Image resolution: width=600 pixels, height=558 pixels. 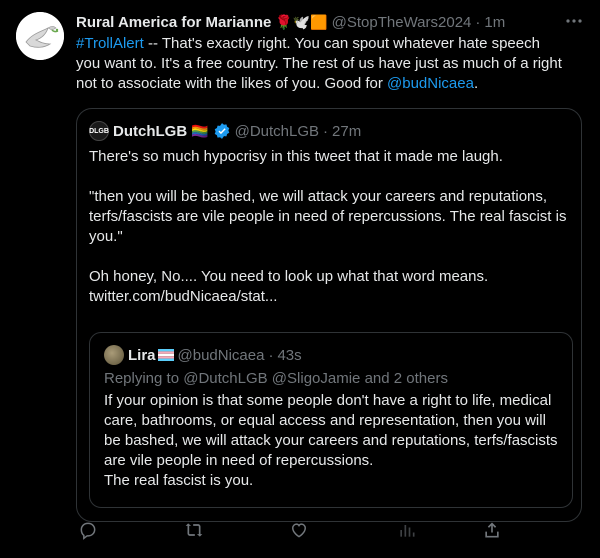 What do you see at coordinates (574, 23) in the screenshot?
I see `more-icon` at bounding box center [574, 23].